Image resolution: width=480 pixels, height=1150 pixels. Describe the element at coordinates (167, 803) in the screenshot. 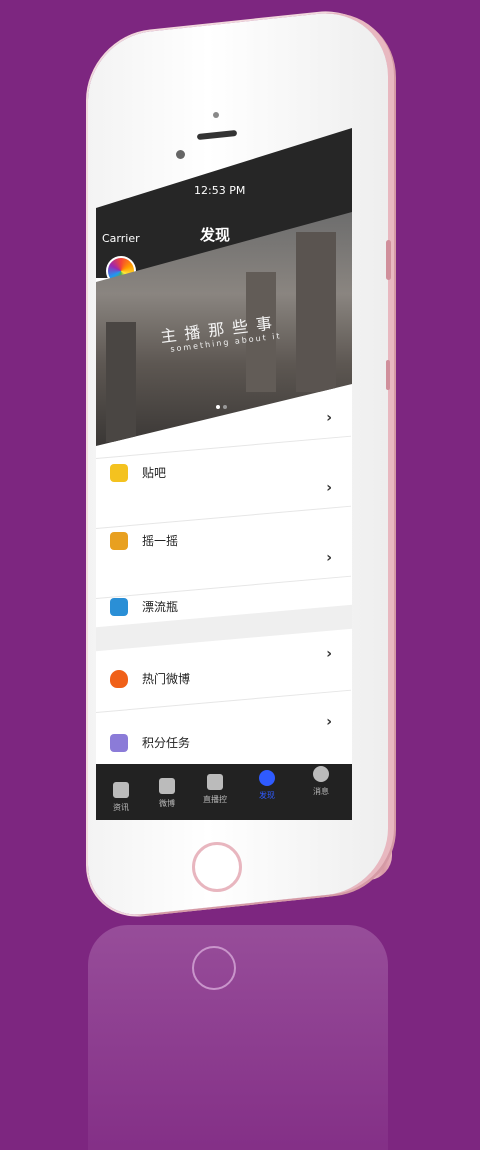

I see `tab-label: 微博` at that location.